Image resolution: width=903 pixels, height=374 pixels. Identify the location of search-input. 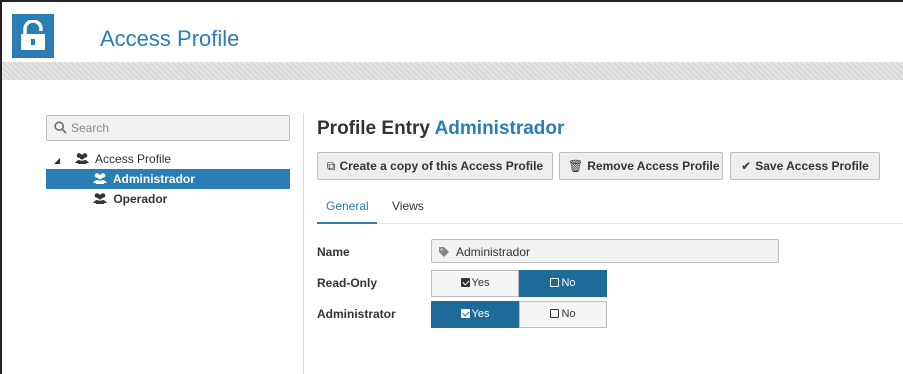
(176, 128).